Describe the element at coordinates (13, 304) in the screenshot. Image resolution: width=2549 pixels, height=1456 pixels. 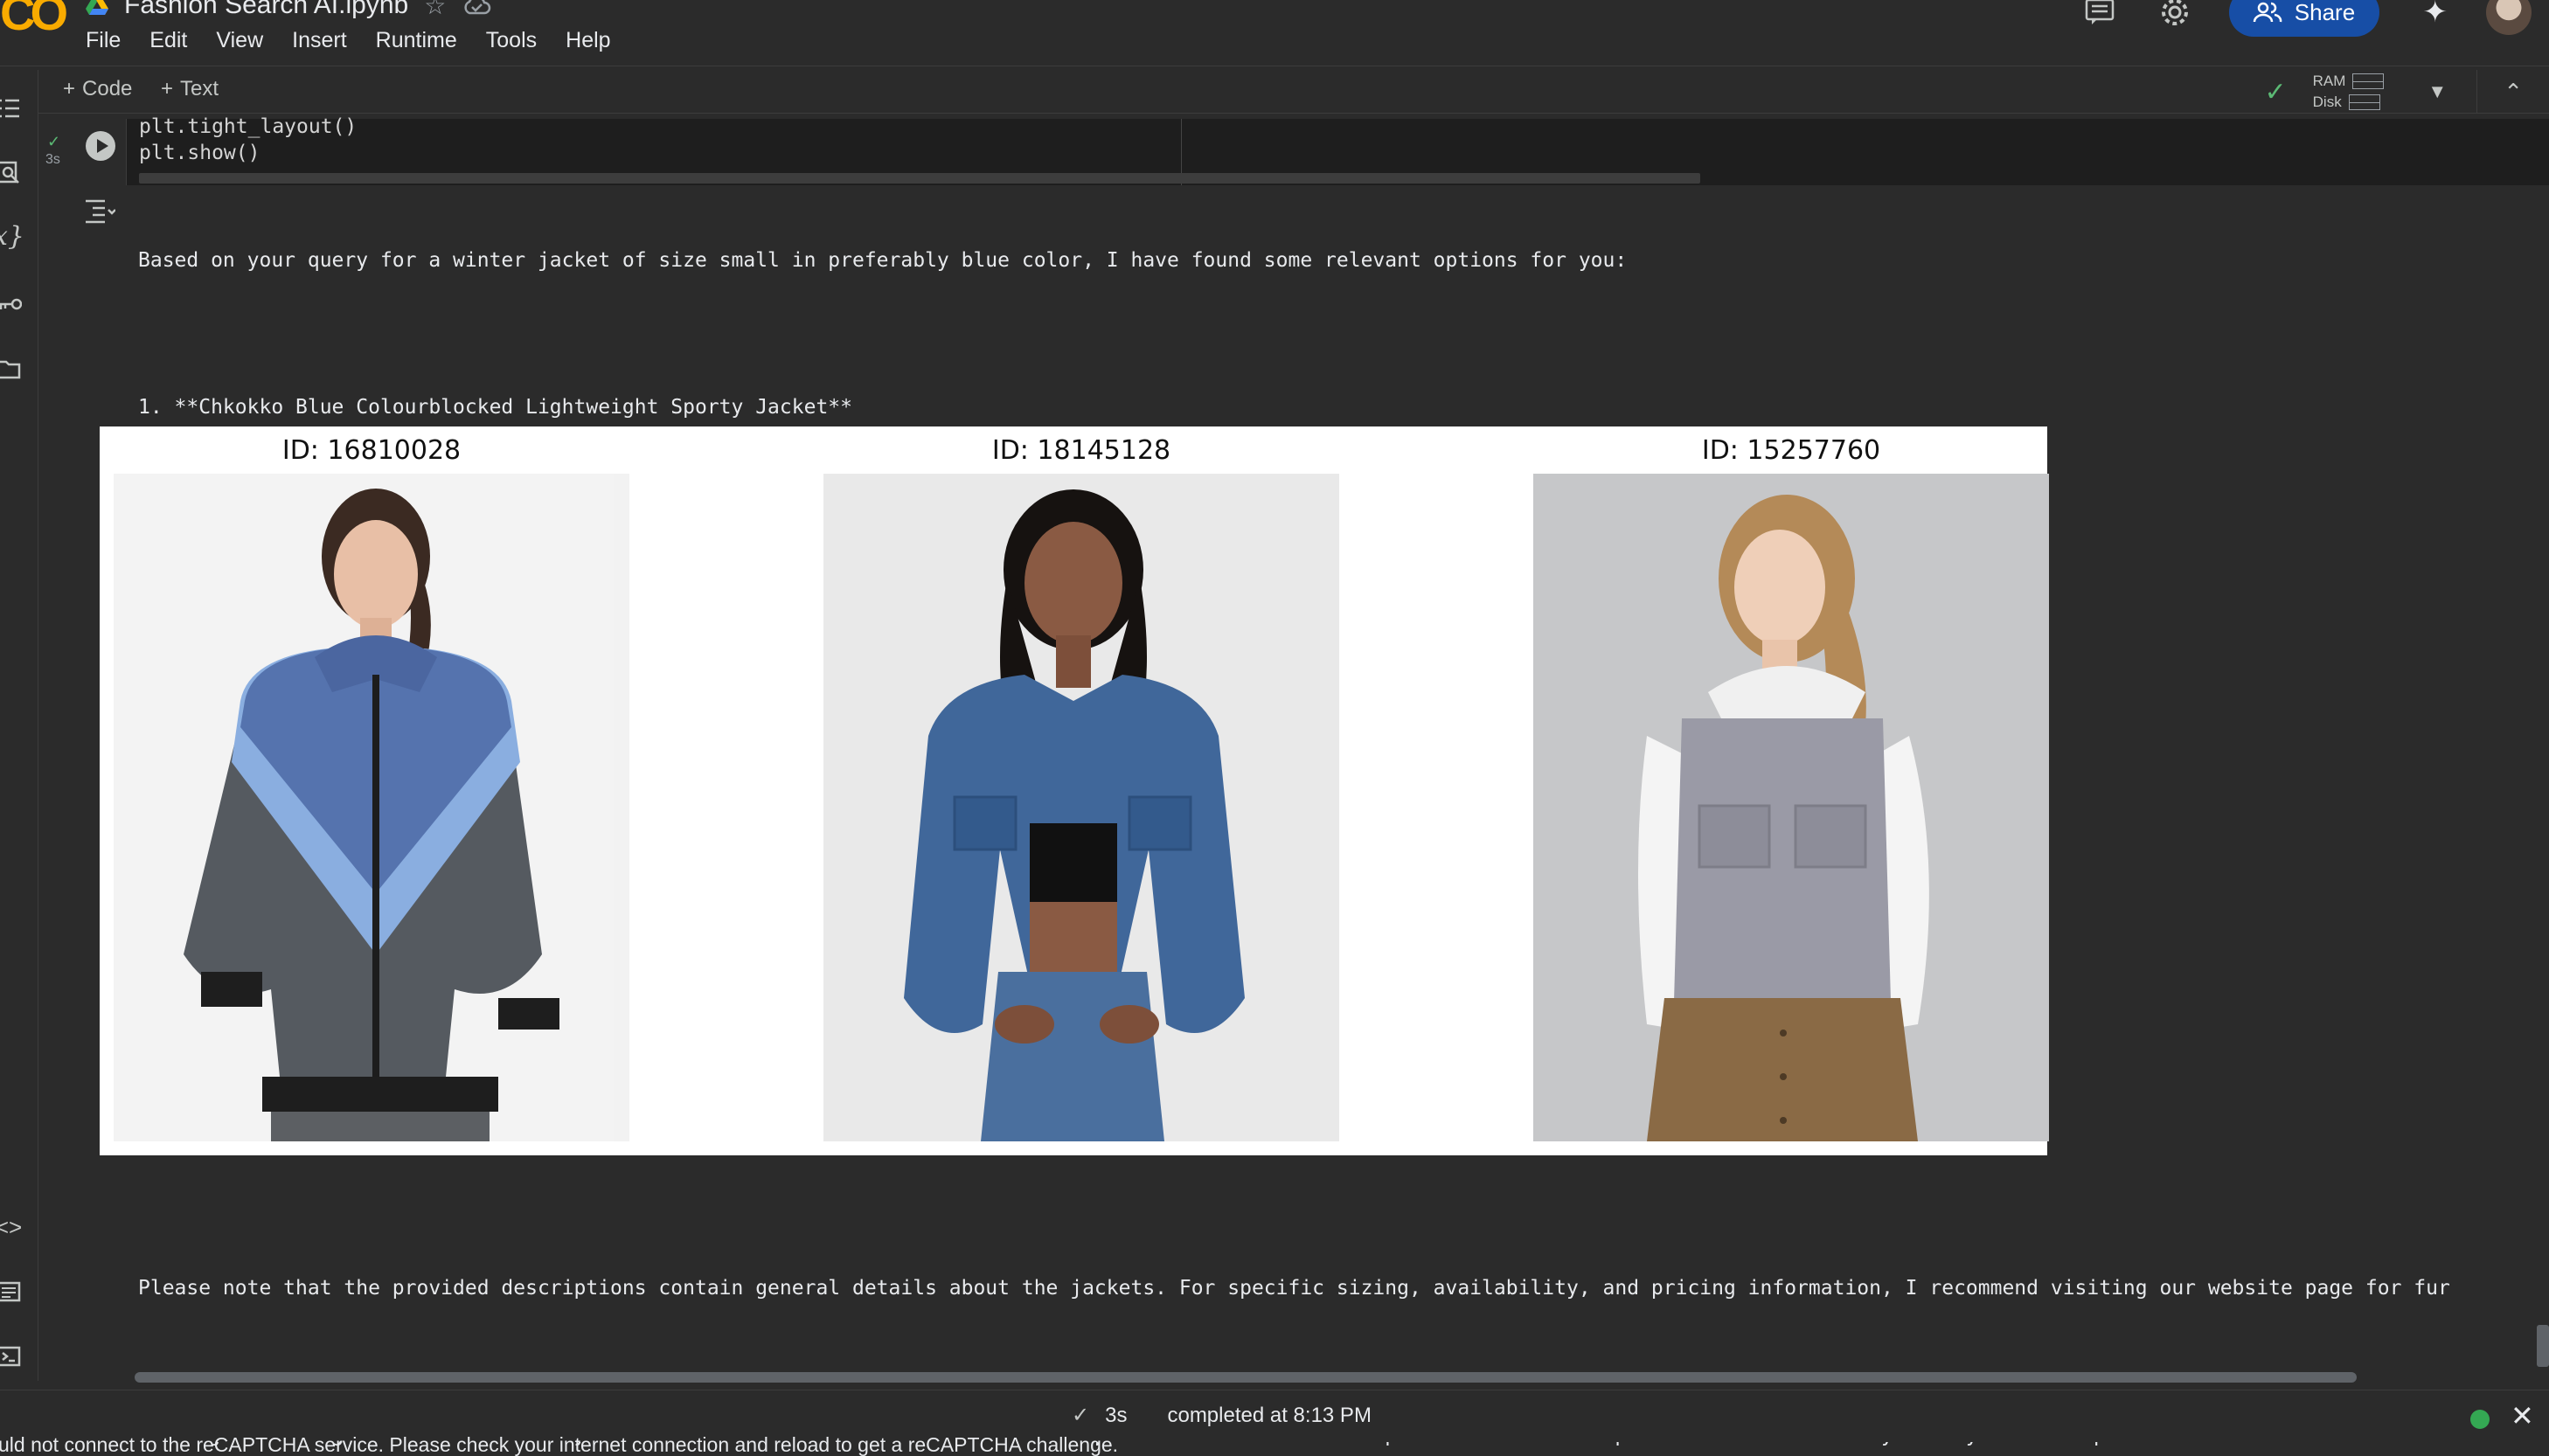
I see `key-icon` at that location.